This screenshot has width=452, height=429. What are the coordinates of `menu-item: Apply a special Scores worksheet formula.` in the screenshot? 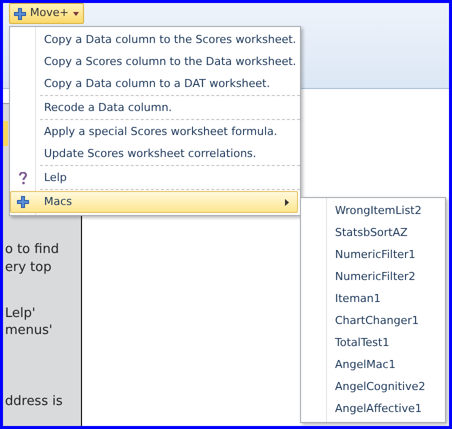 It's located at (155, 132).